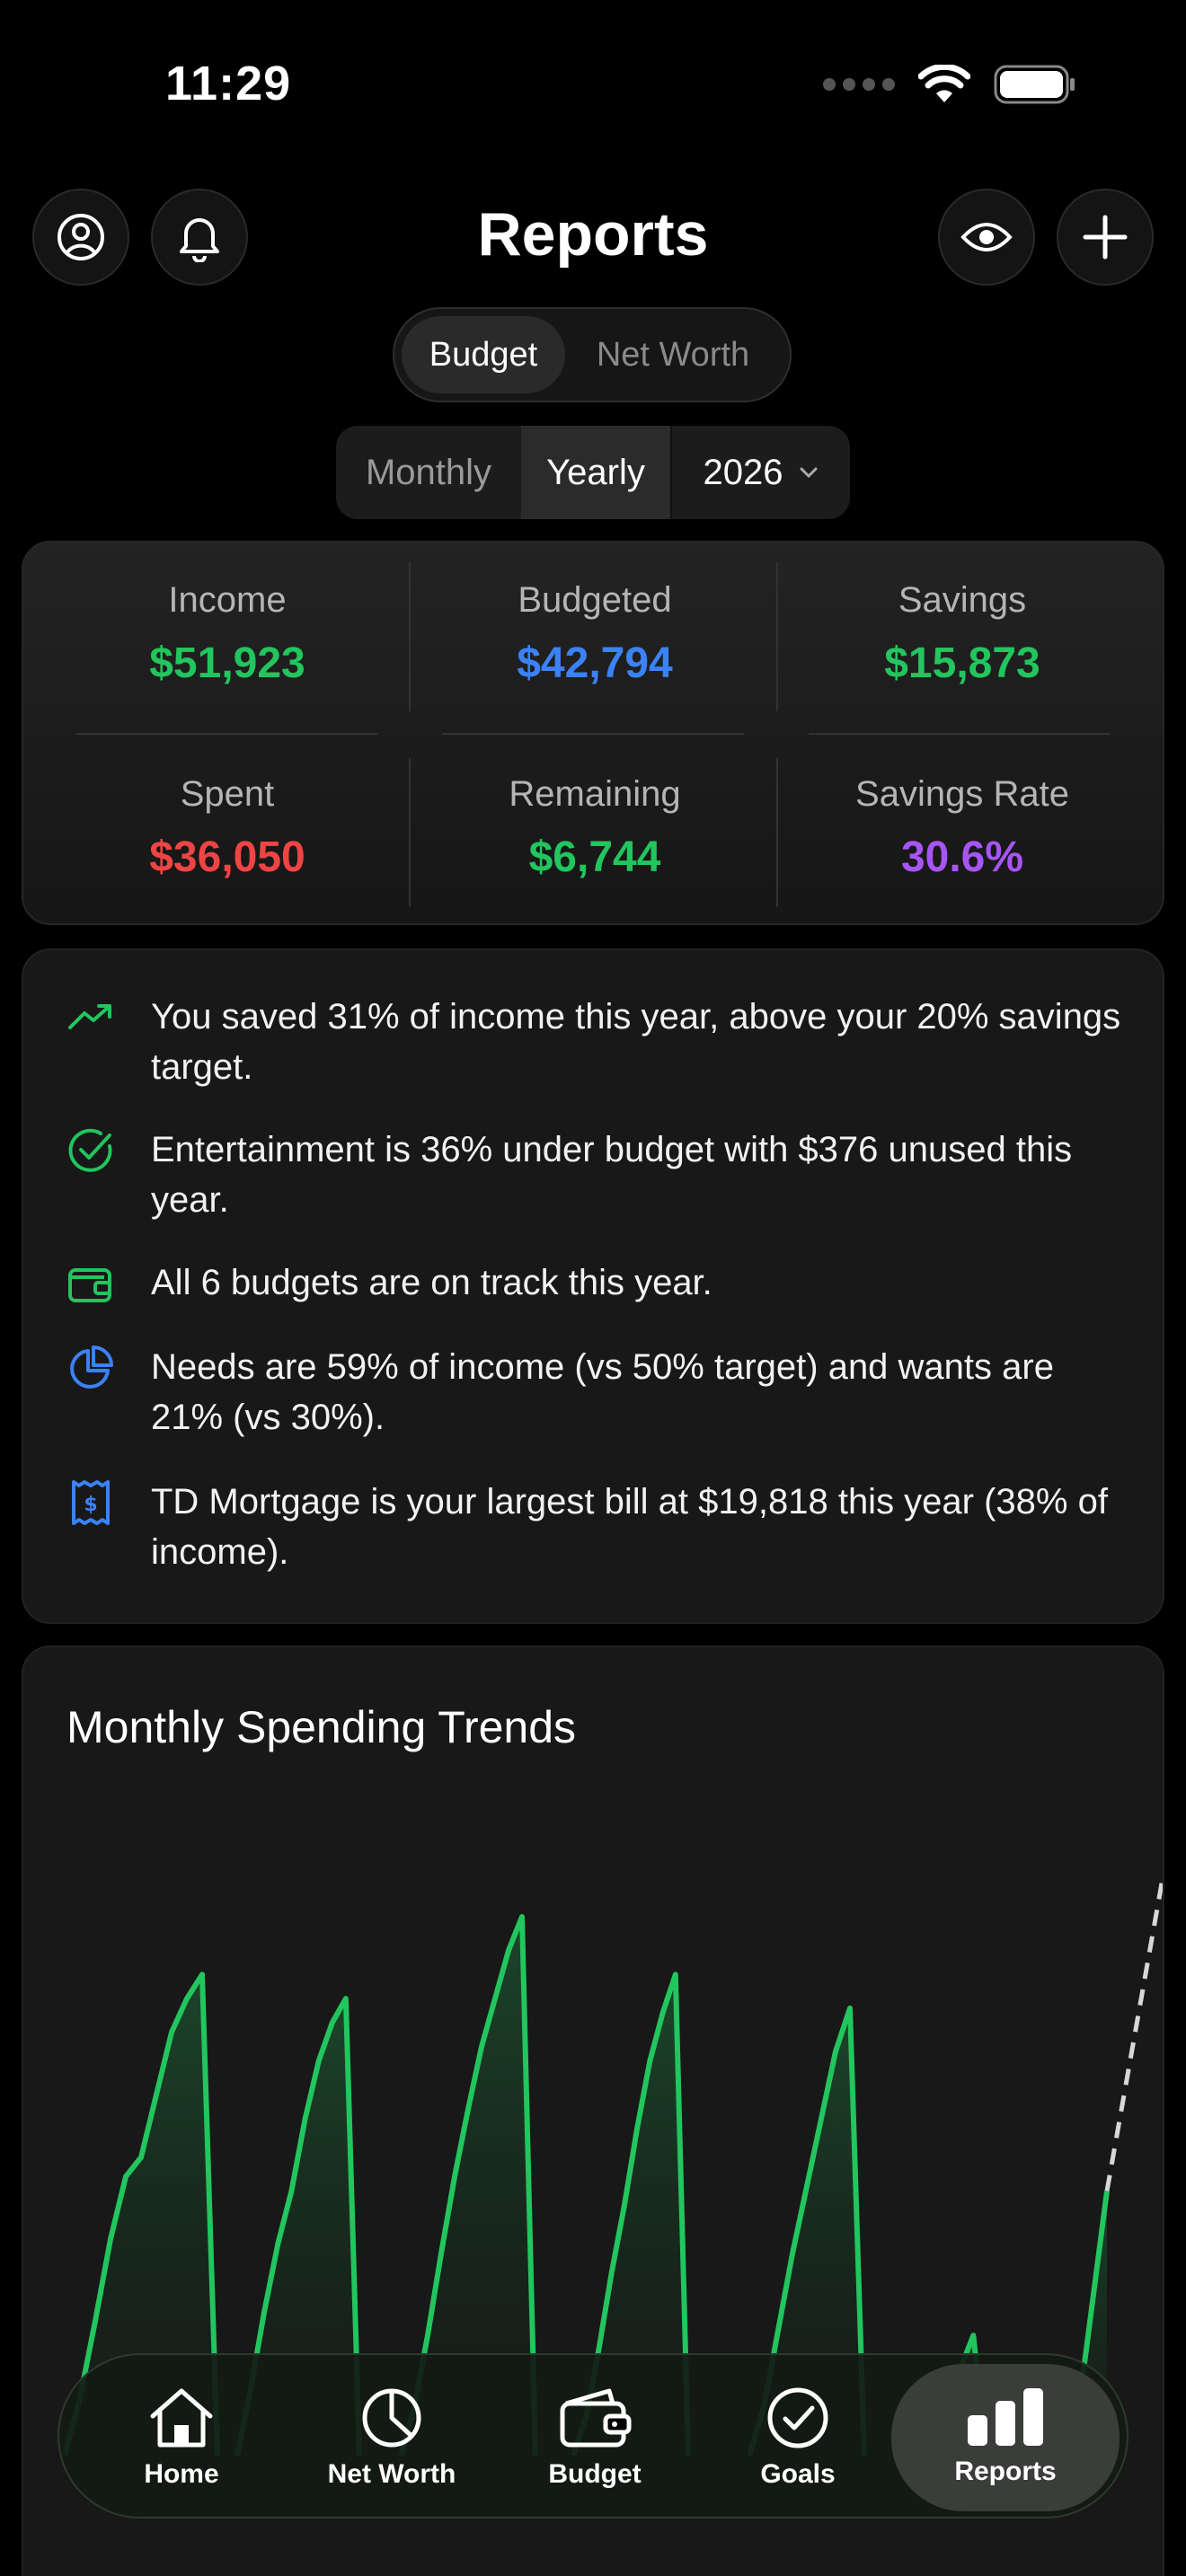 This screenshot has height=2576, width=1186. I want to click on stat-value: $36,050, so click(227, 857).